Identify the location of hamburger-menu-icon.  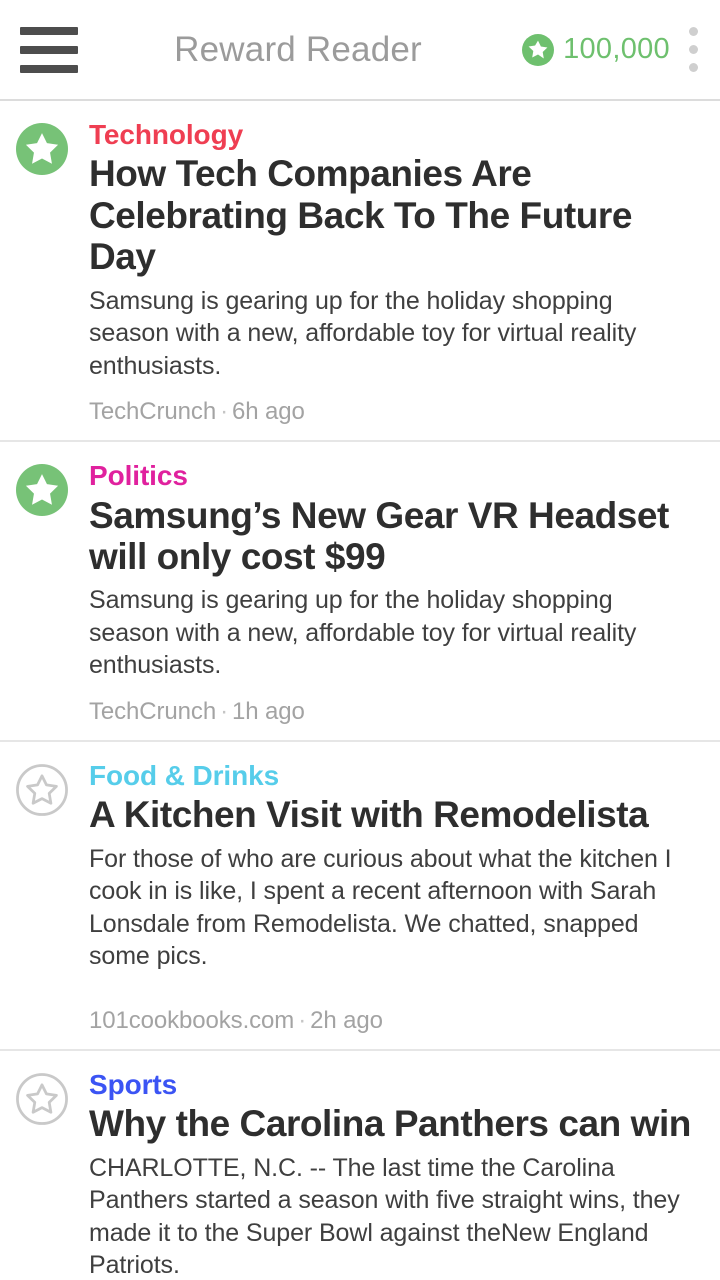
(50, 50).